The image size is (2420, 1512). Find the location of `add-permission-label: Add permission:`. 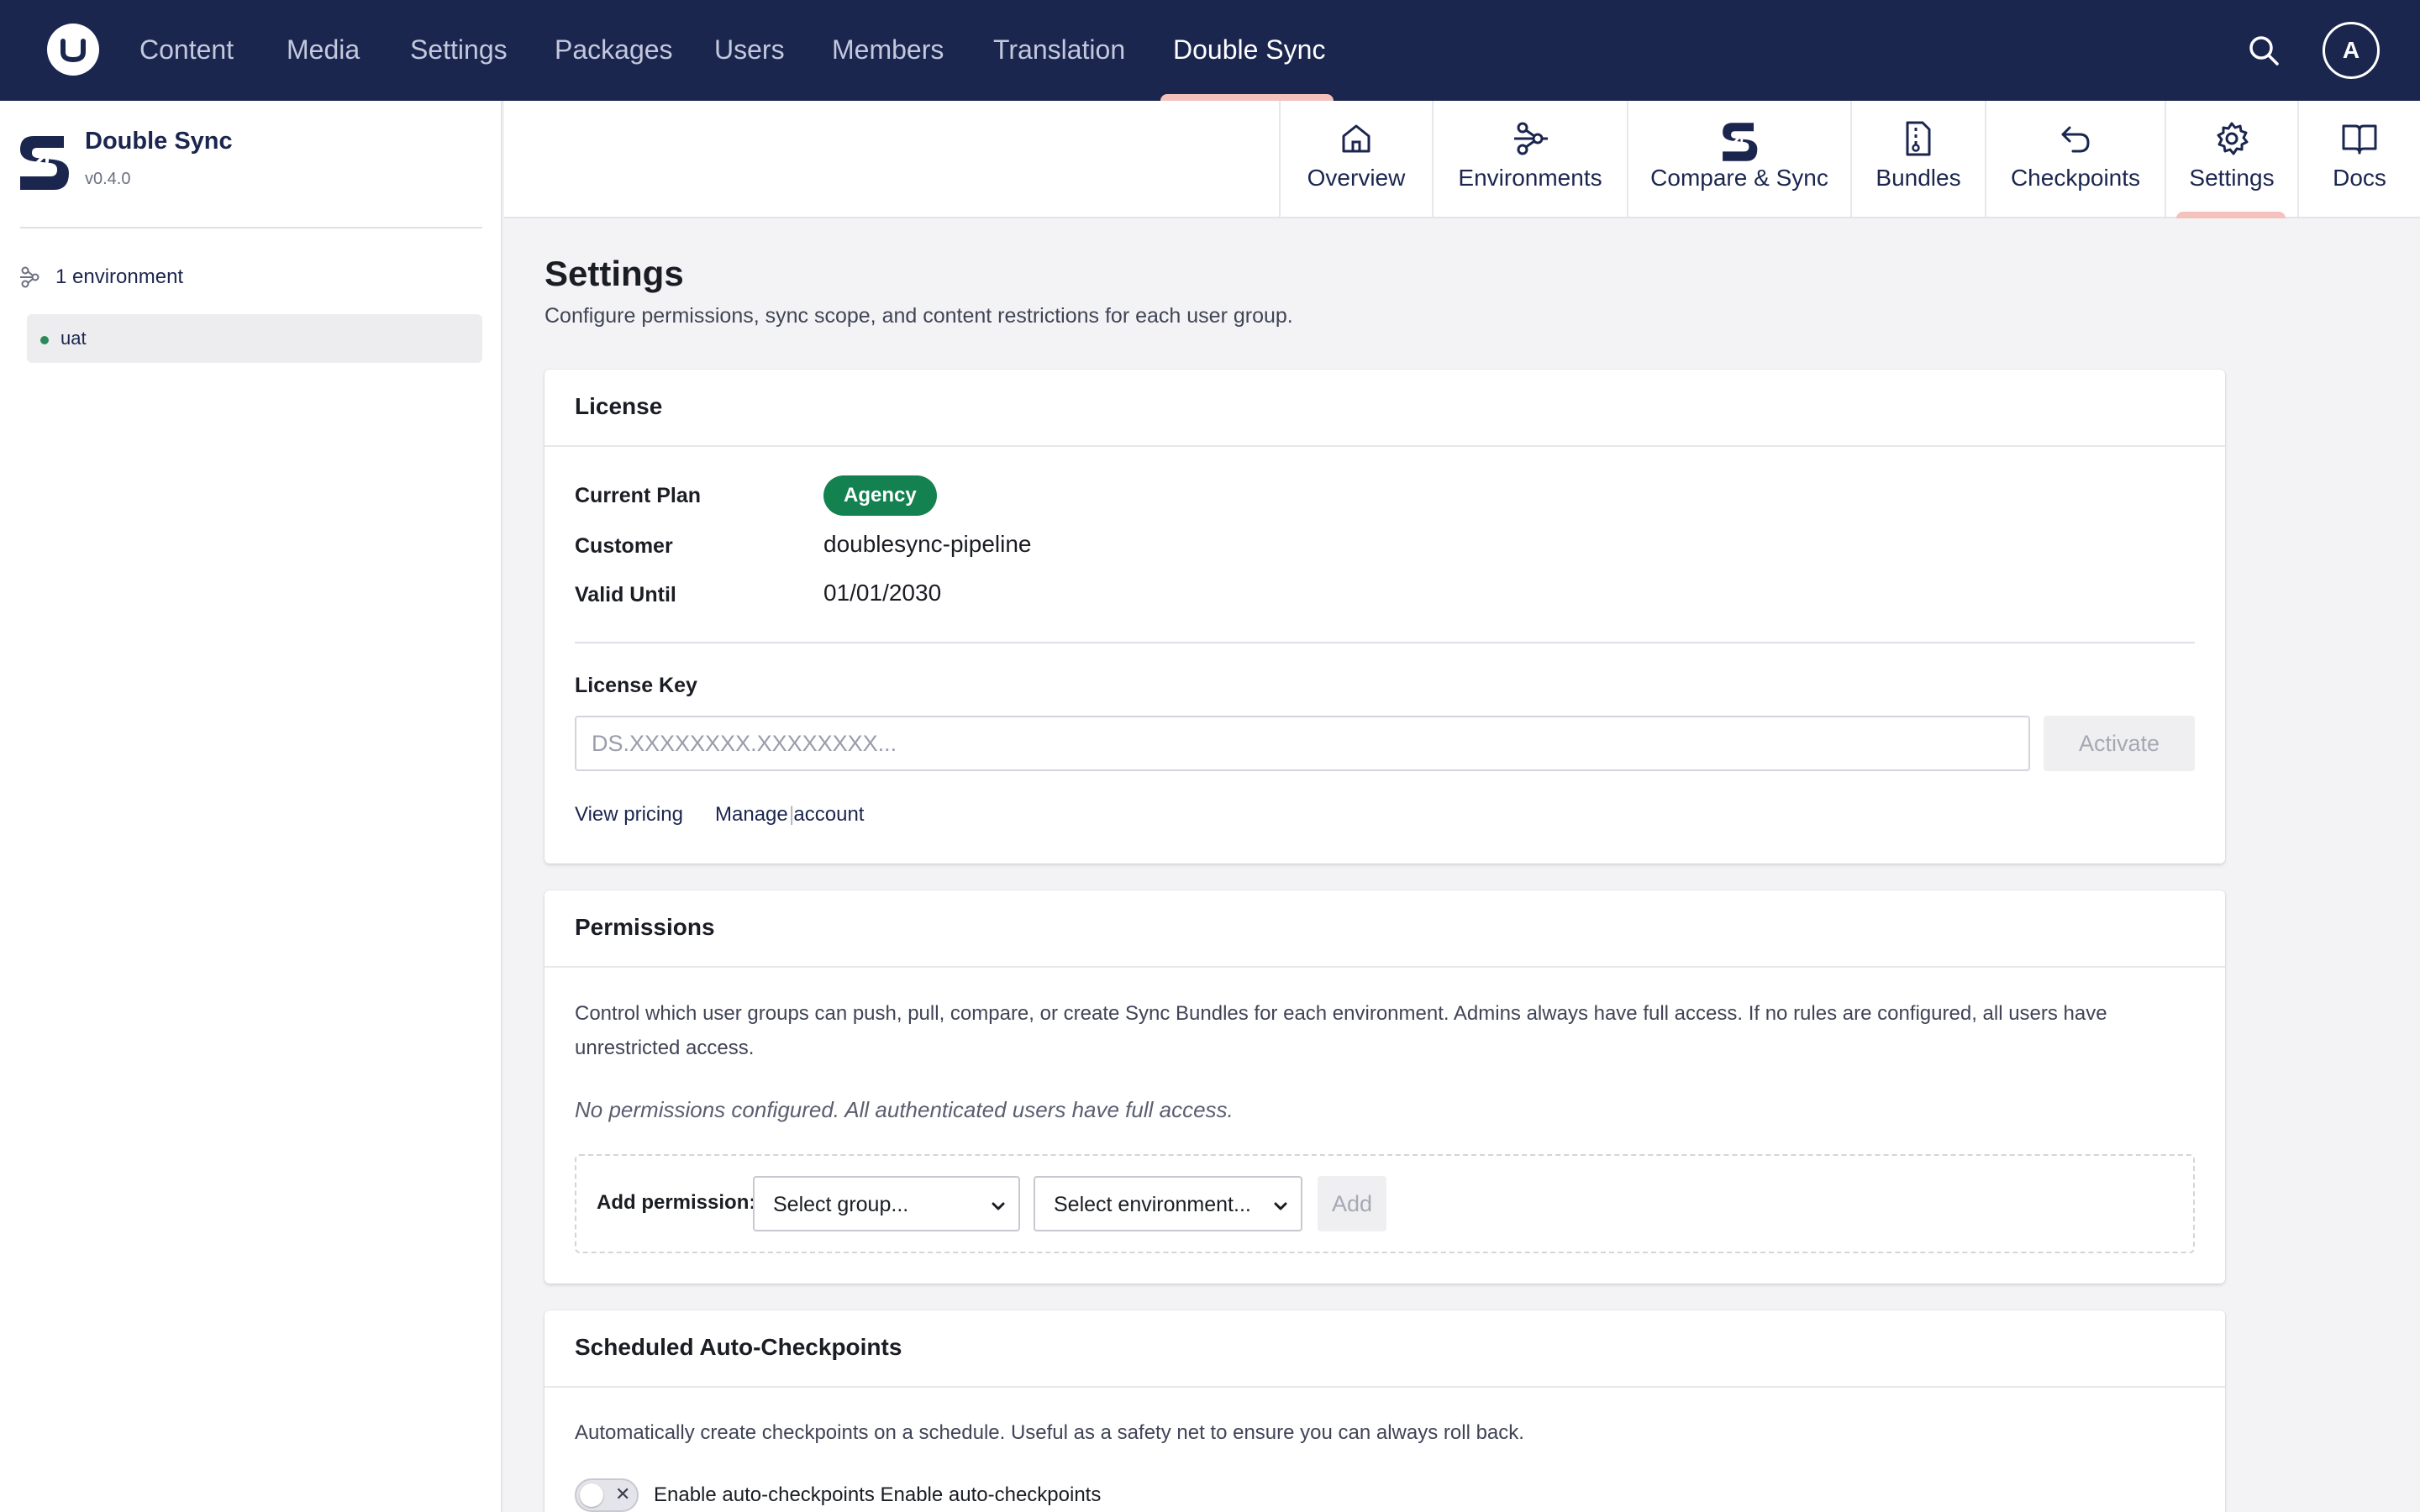

add-permission-label: Add permission: is located at coordinates (676, 1202).